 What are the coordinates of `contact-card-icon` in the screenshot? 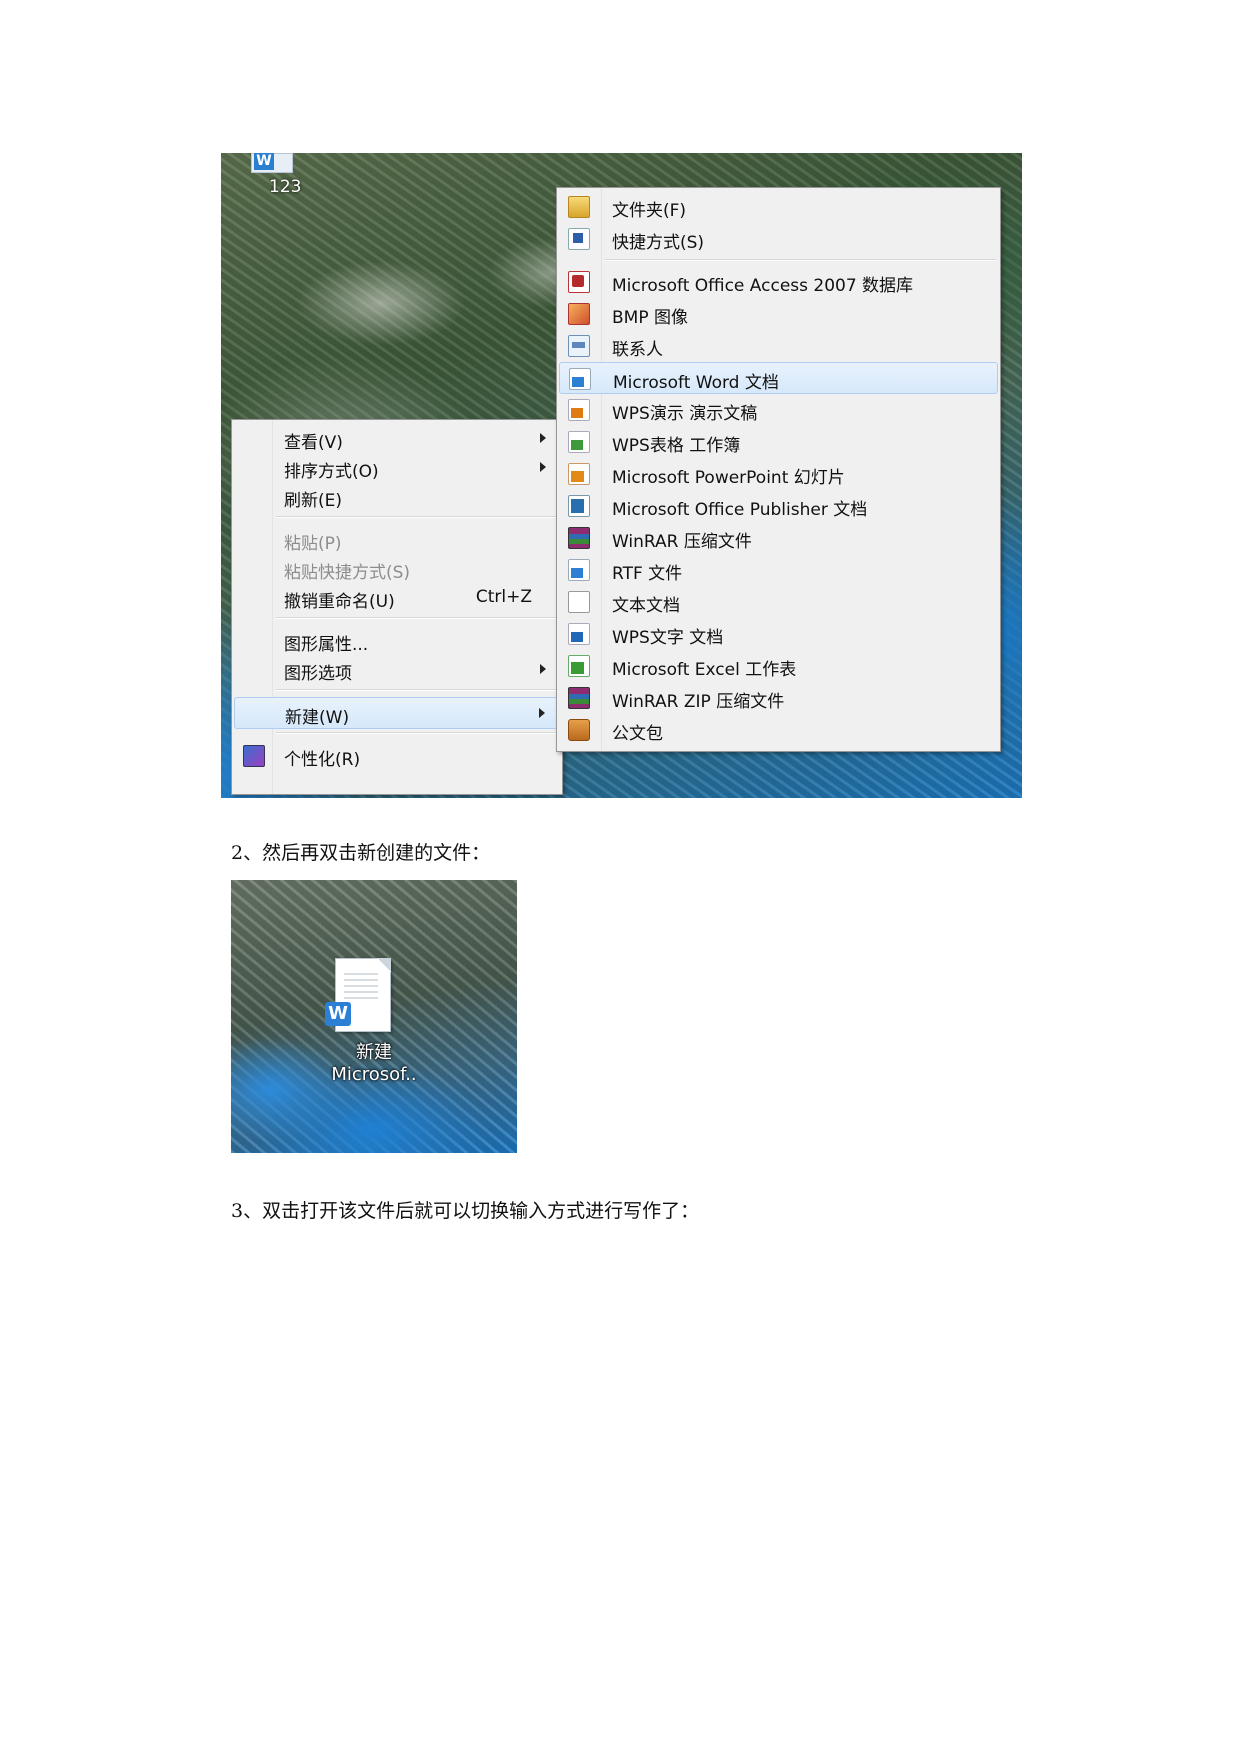 It's located at (579, 346).